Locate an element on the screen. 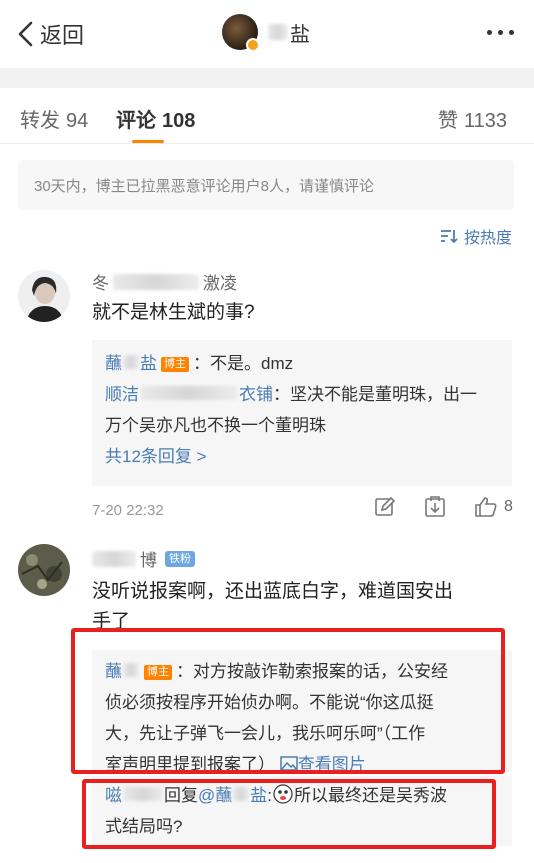 Image resolution: width=534 pixels, height=863 pixels. reply-text: ：坚决不能是董明珠，出一 is located at coordinates (375, 394).